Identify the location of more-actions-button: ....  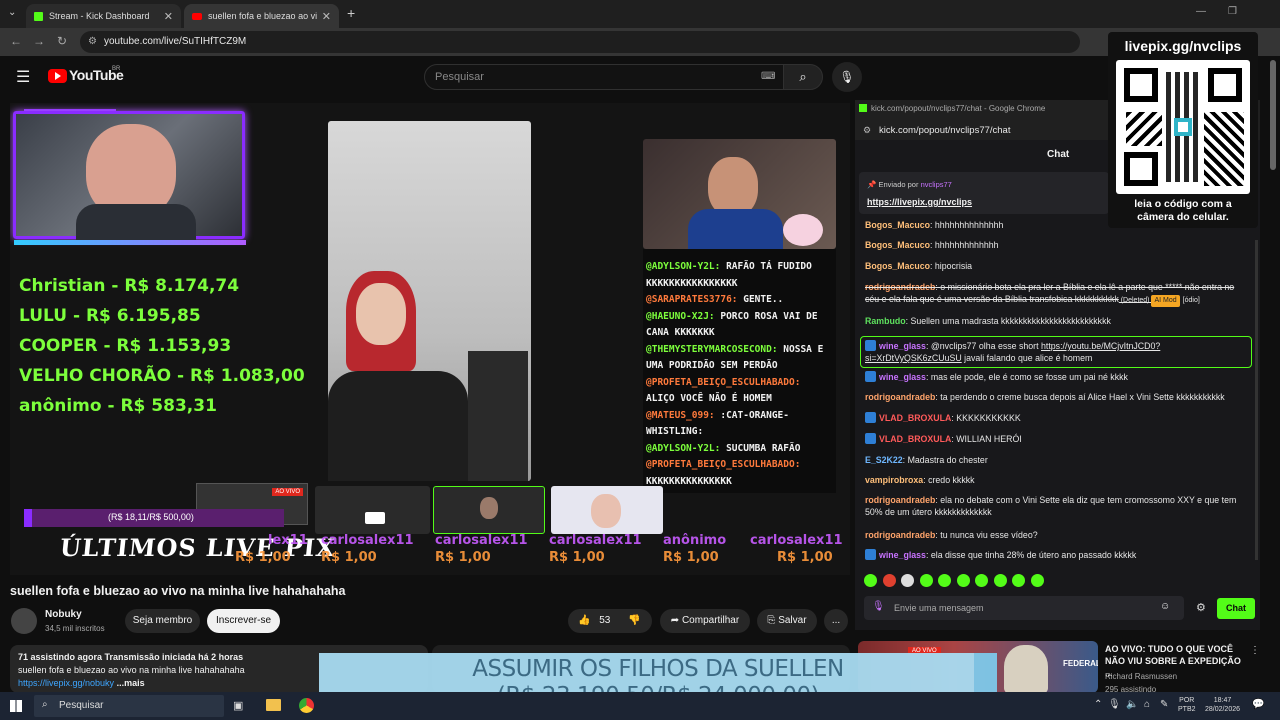
(836, 621).